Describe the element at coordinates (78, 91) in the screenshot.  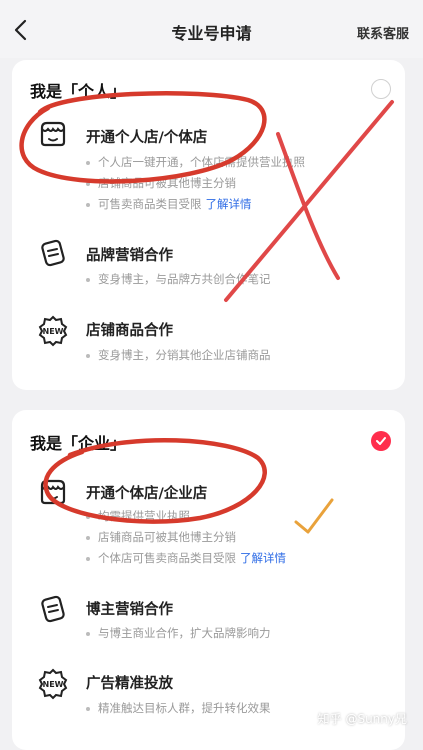
I see `card-title: 我是「个人」` at that location.